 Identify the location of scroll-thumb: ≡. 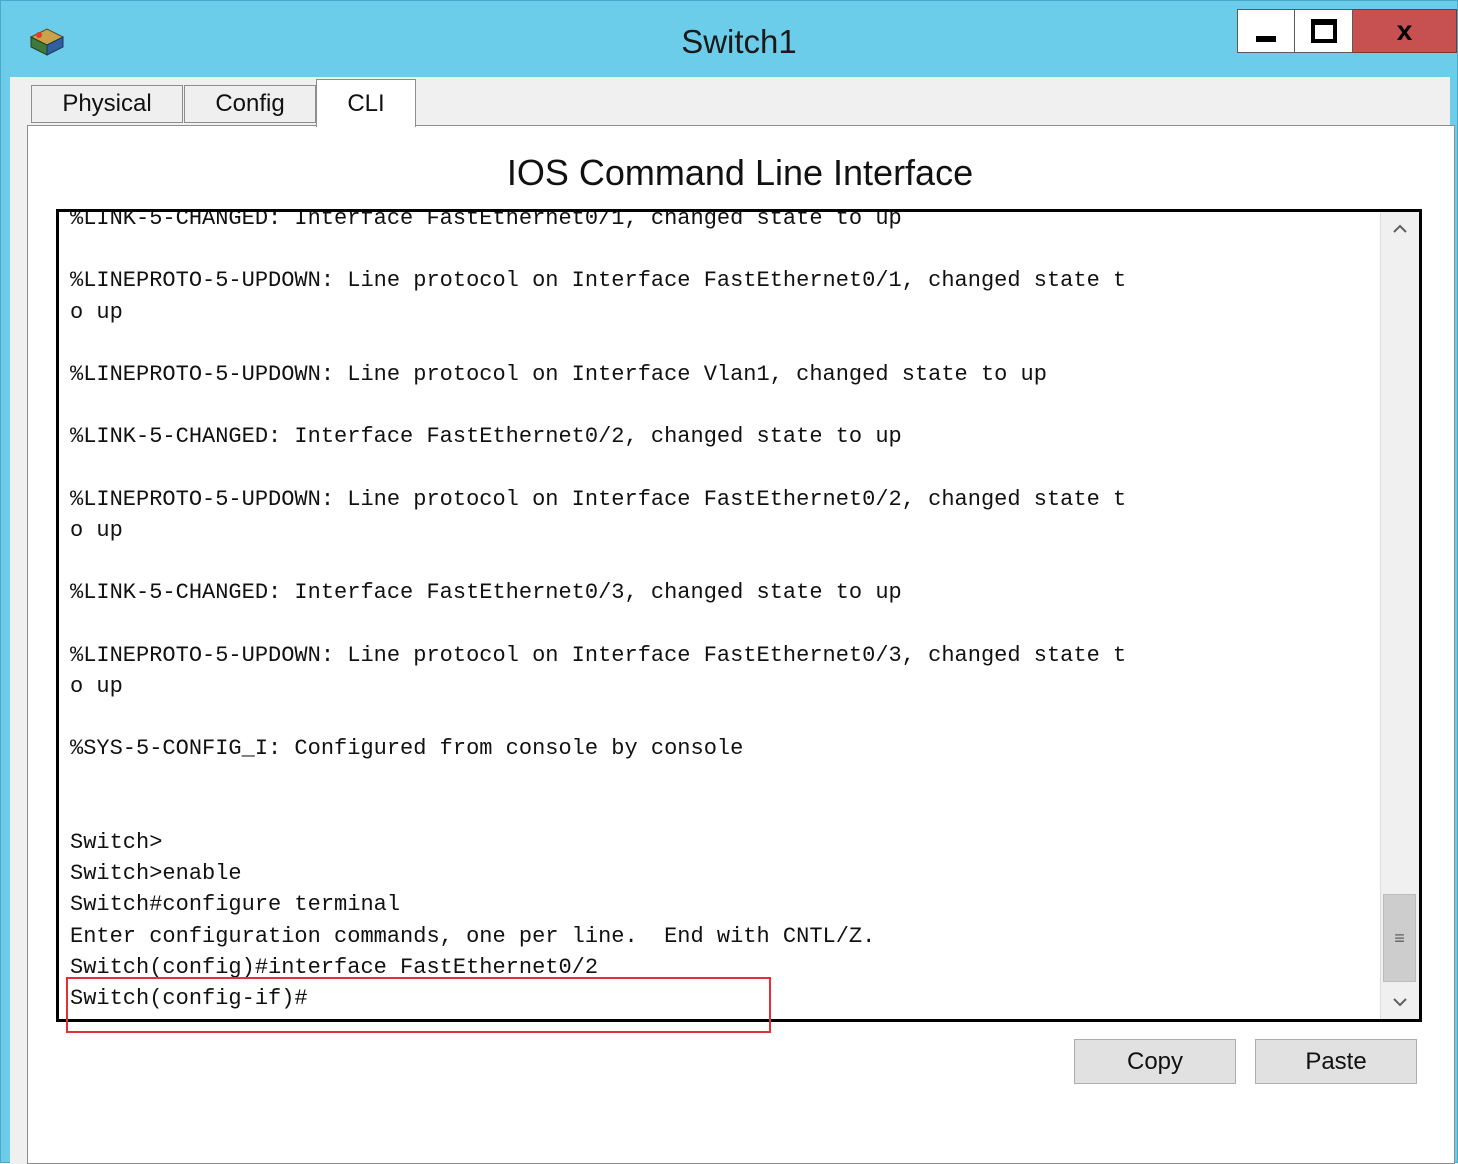
(1399, 938).